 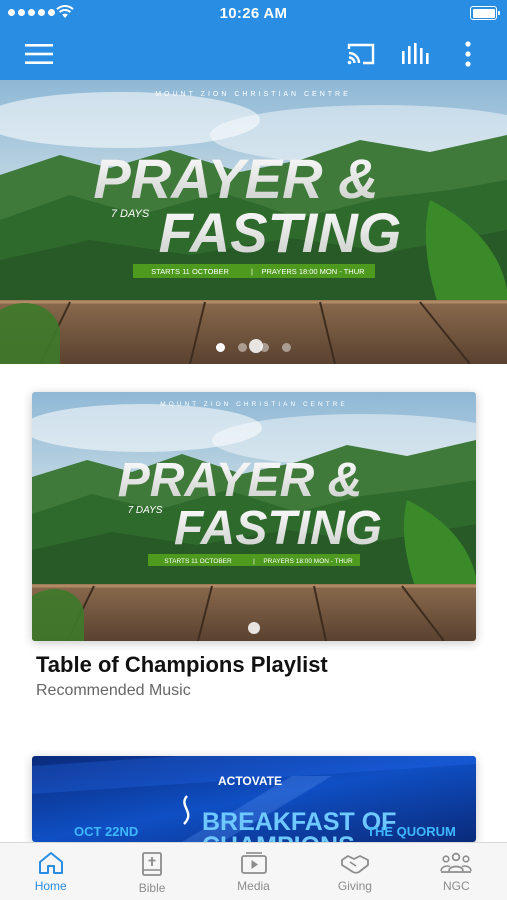 I want to click on tab-giving: Giving, so click(x=354, y=871).